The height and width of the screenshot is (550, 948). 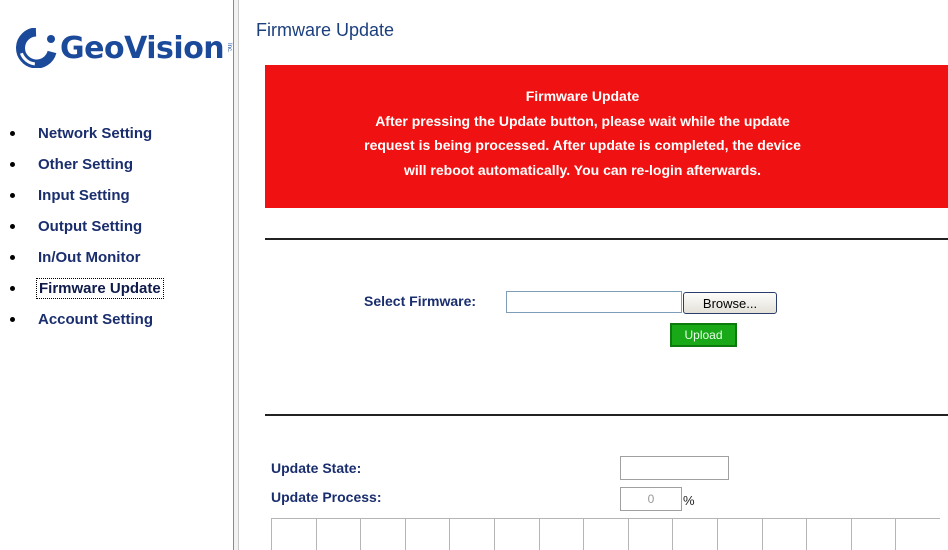 What do you see at coordinates (325, 30) in the screenshot?
I see `page-title: Firmware Update` at bounding box center [325, 30].